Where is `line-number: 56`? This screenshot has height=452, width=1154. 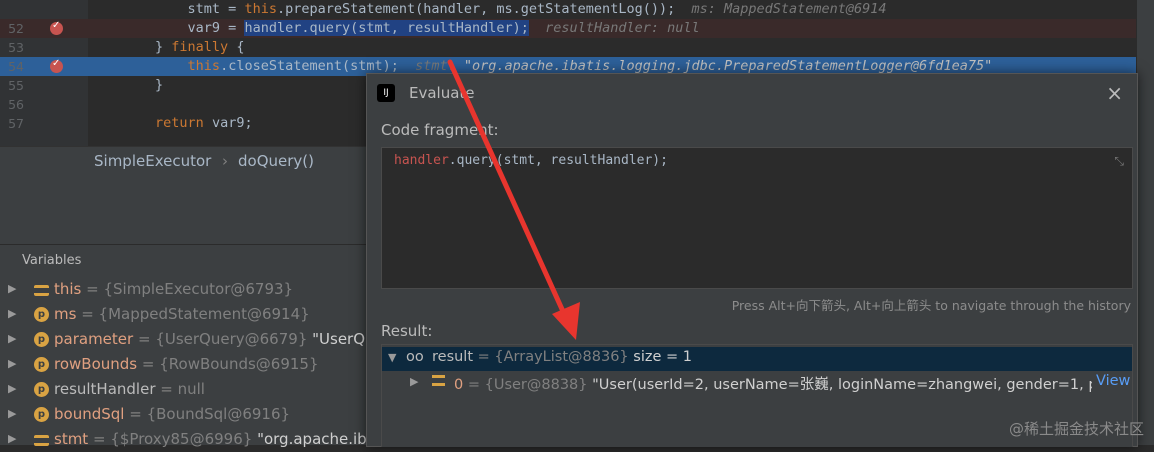
line-number: 56 is located at coordinates (16, 104).